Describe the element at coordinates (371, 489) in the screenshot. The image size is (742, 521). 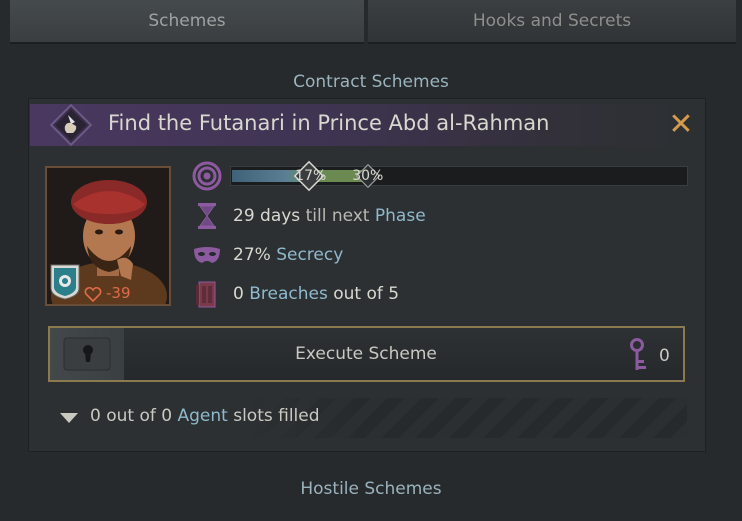
I see `hostile-schemes-heading: Hostile Schemes` at that location.